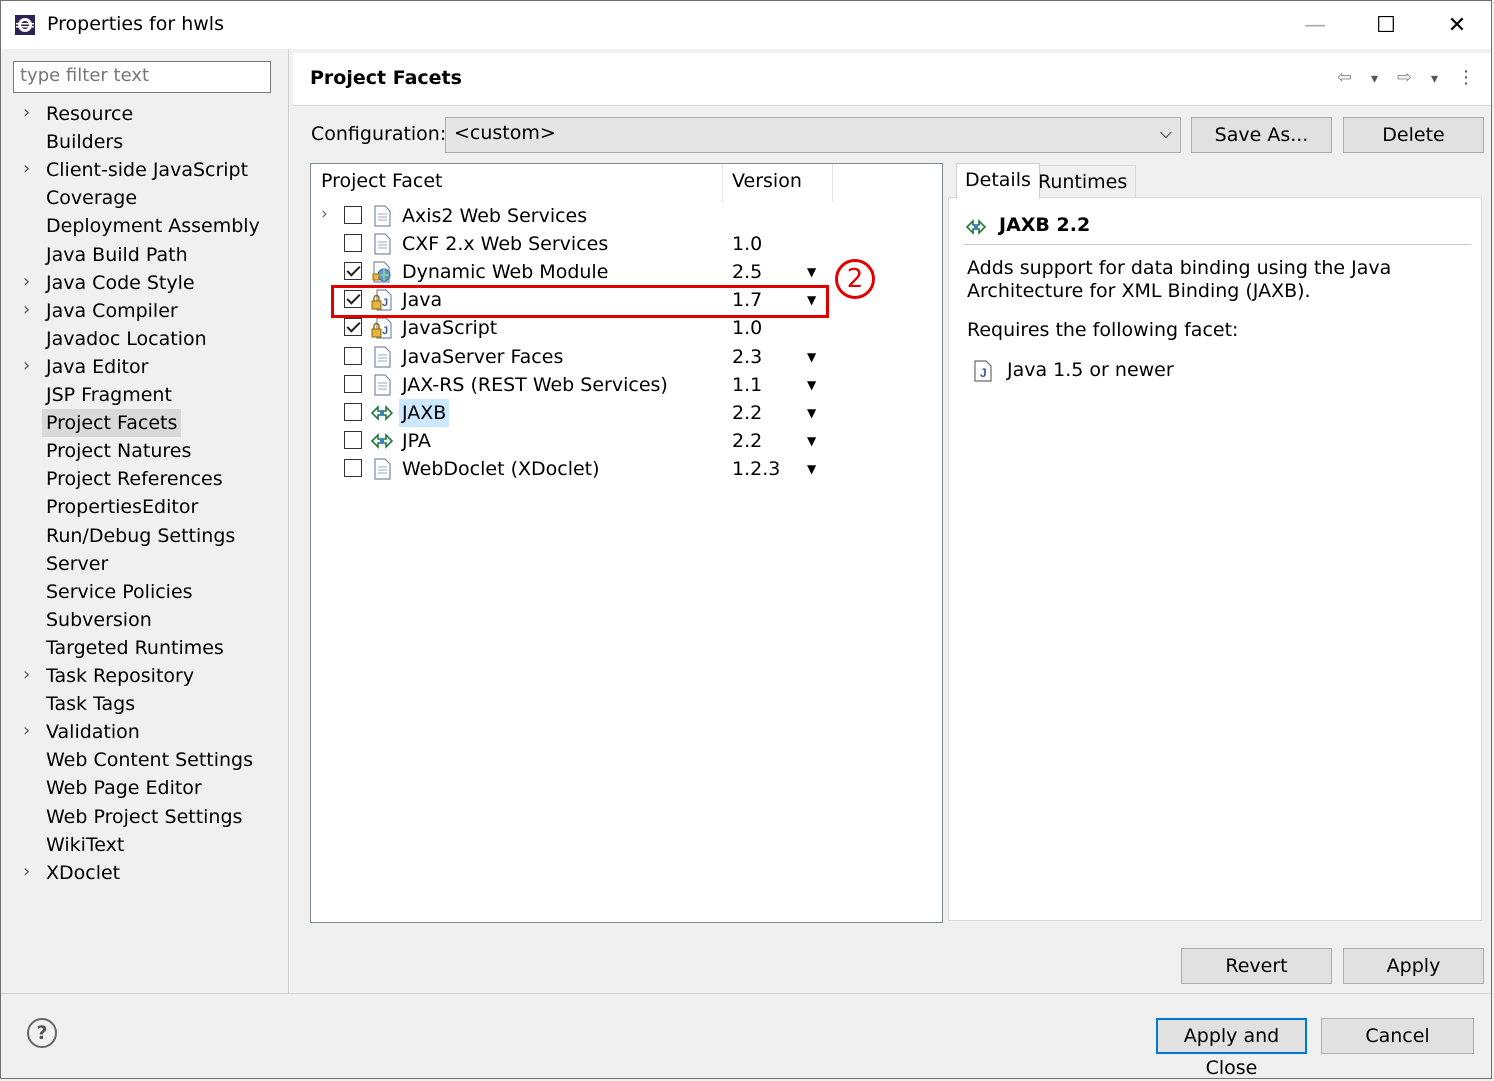 This screenshot has width=1494, height=1081. I want to click on facet-row: JAXB 2.2 ▼, so click(626, 412).